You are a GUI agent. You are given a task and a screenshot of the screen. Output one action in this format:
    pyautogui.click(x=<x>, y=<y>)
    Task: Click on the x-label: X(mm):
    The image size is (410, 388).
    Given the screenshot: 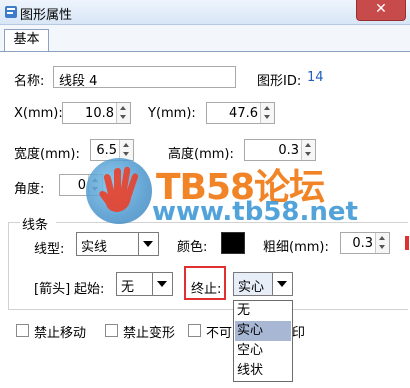 What is the action you would take?
    pyautogui.click(x=38, y=113)
    